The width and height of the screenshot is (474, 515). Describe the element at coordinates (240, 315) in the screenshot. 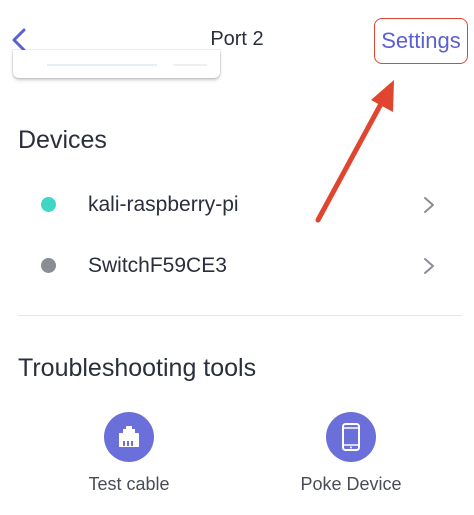

I see `divider` at that location.